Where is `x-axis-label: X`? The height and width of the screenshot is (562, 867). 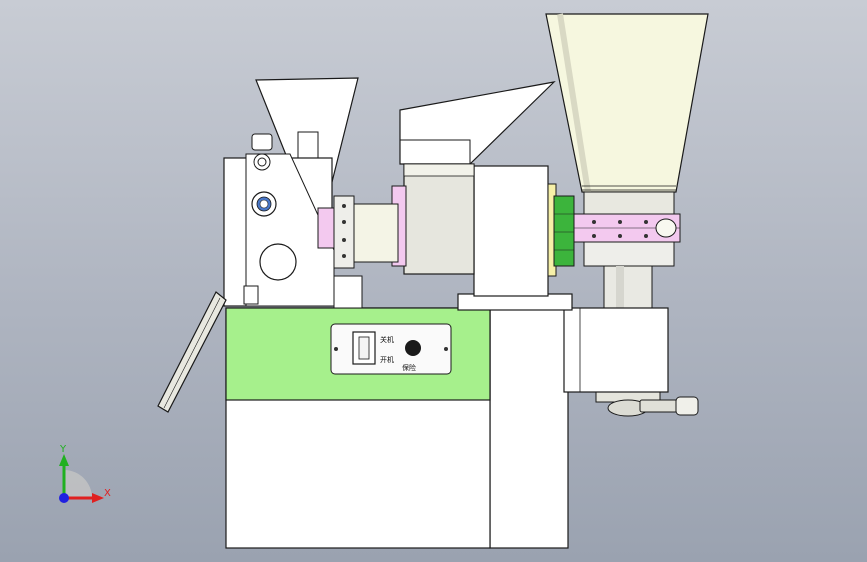
x-axis-label: X is located at coordinates (107, 493).